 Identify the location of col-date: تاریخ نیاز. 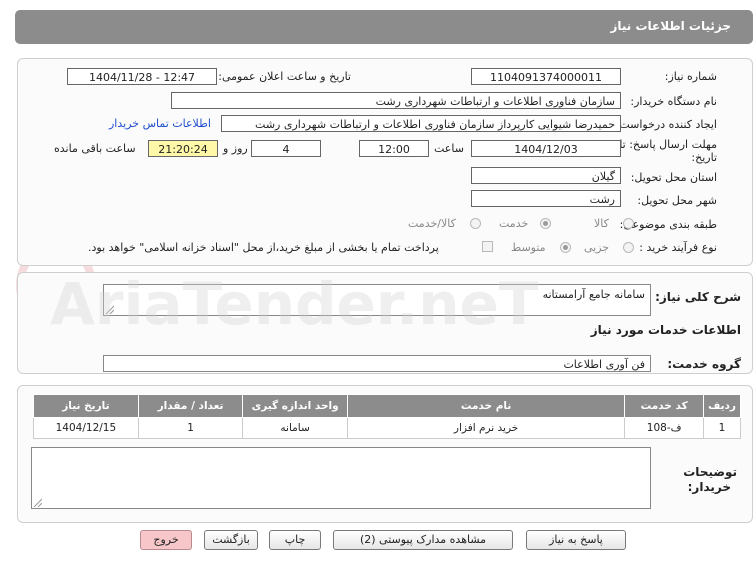
(86, 406).